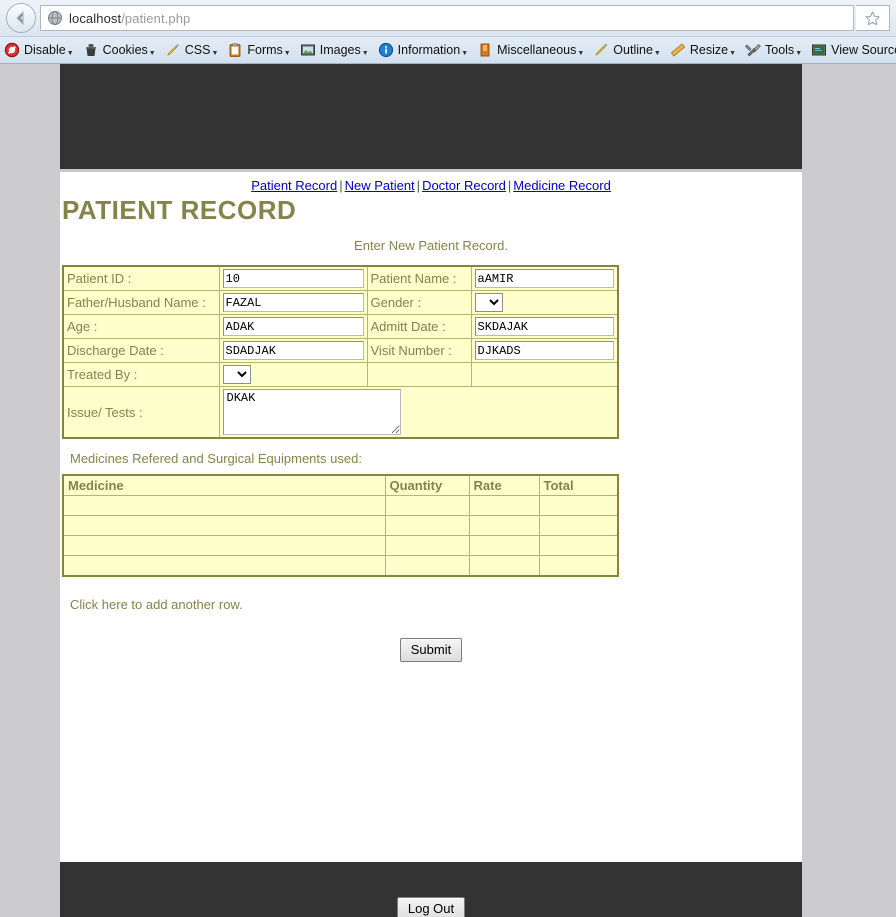 The width and height of the screenshot is (896, 917). What do you see at coordinates (41, 50) in the screenshot?
I see `toolbar-item-disable: Disable ▼` at bounding box center [41, 50].